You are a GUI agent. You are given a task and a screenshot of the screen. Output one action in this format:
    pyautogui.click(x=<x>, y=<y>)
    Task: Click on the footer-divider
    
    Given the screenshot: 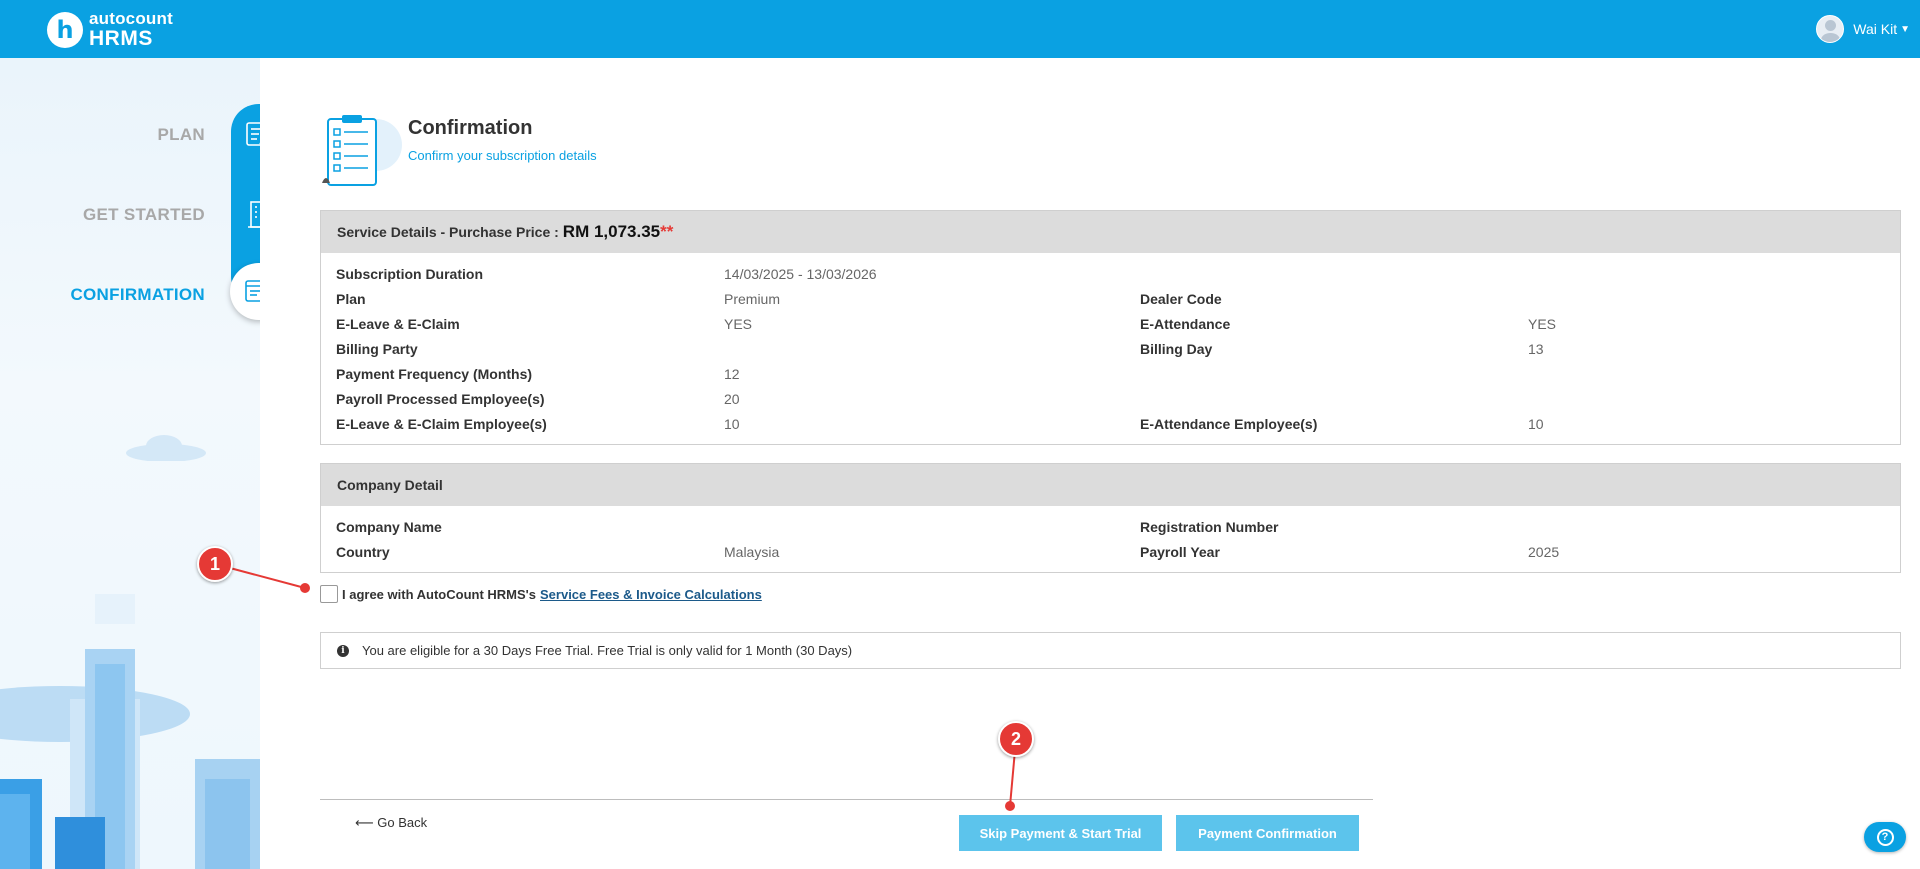 What is the action you would take?
    pyautogui.click(x=846, y=799)
    